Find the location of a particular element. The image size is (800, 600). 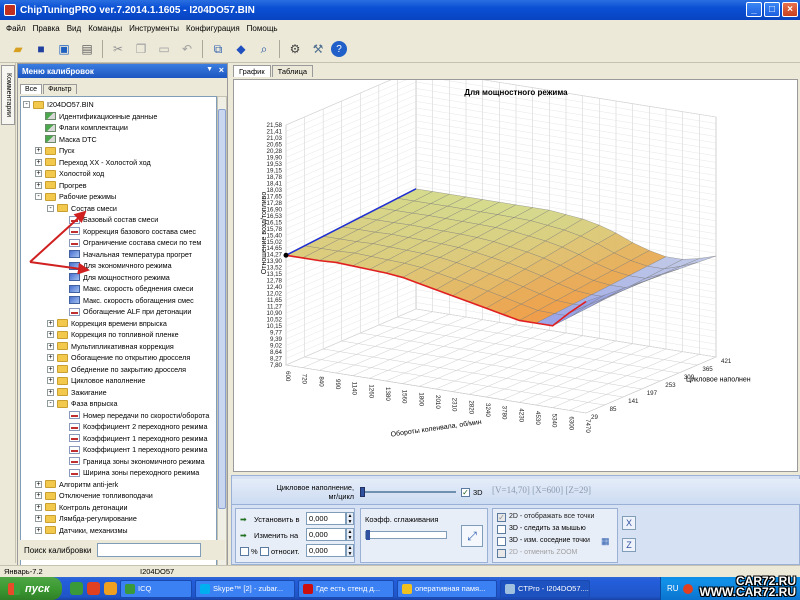

set-arrow-icon: ➡ is located at coordinates (243, 519).